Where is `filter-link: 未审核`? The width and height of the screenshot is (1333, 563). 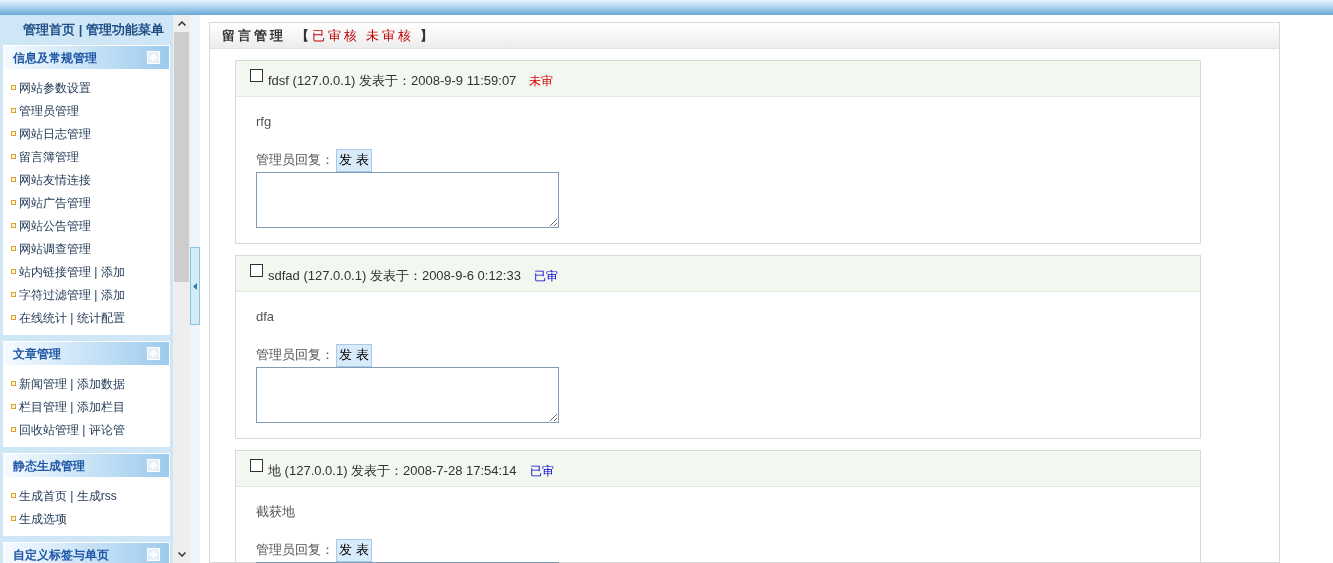
filter-link: 未审核 is located at coordinates (390, 35).